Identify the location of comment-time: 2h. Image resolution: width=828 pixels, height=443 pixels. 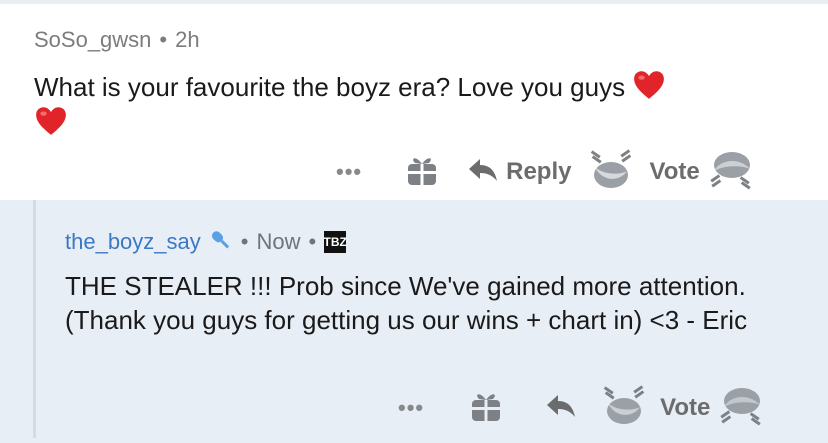
(187, 39).